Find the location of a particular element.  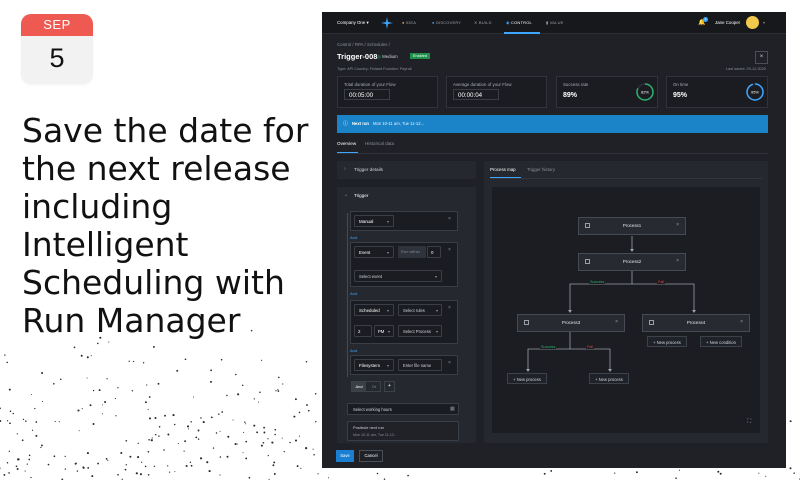

add-rule-button: + is located at coordinates (389, 386).